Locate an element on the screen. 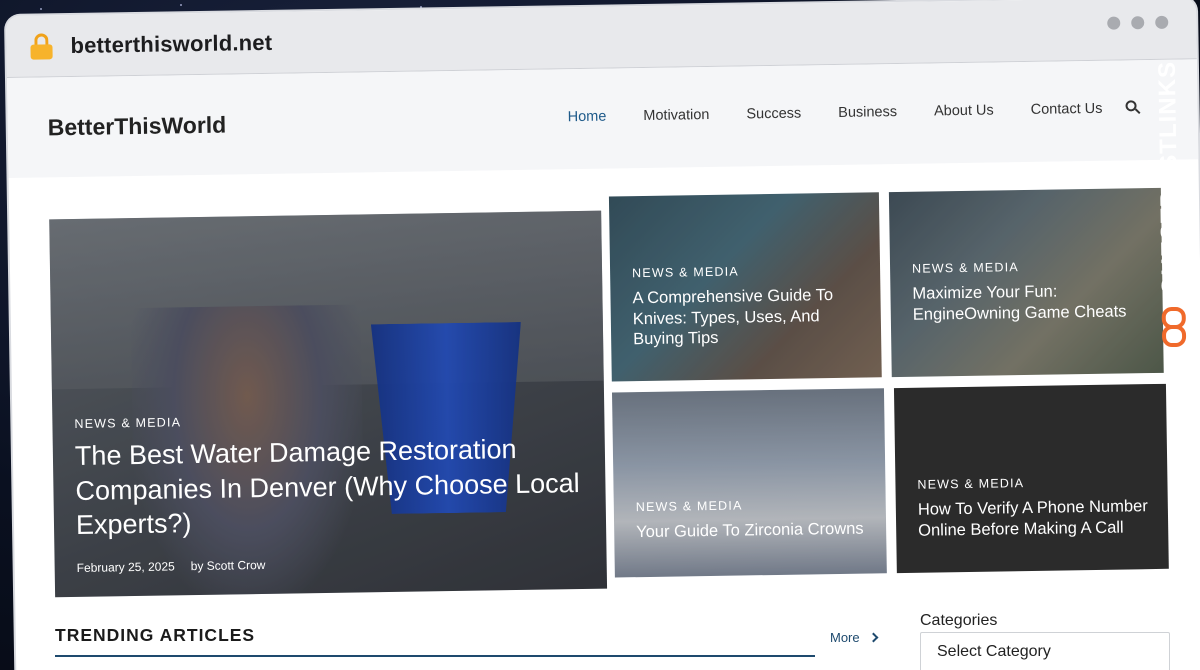 This screenshot has height=670, width=1200. more-label: More is located at coordinates (845, 637).